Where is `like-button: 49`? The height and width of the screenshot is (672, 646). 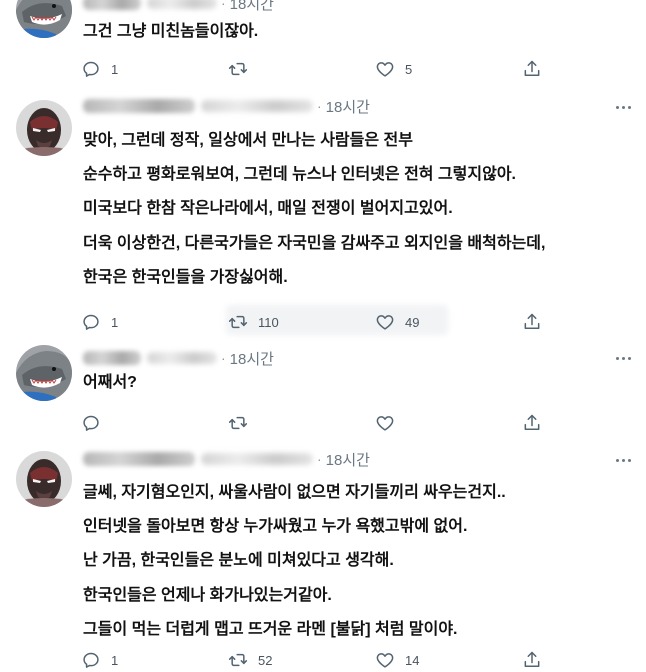 like-button: 49 is located at coordinates (397, 322).